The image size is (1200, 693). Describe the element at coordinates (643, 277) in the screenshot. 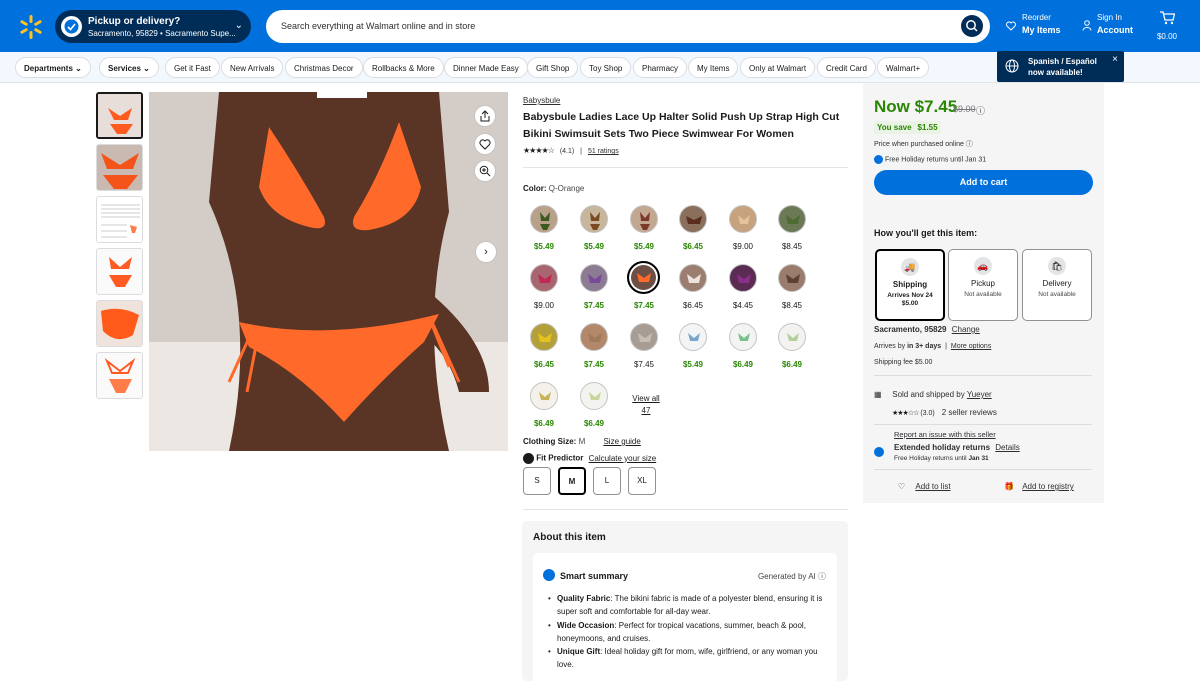

I see `color-swatch-selected` at that location.